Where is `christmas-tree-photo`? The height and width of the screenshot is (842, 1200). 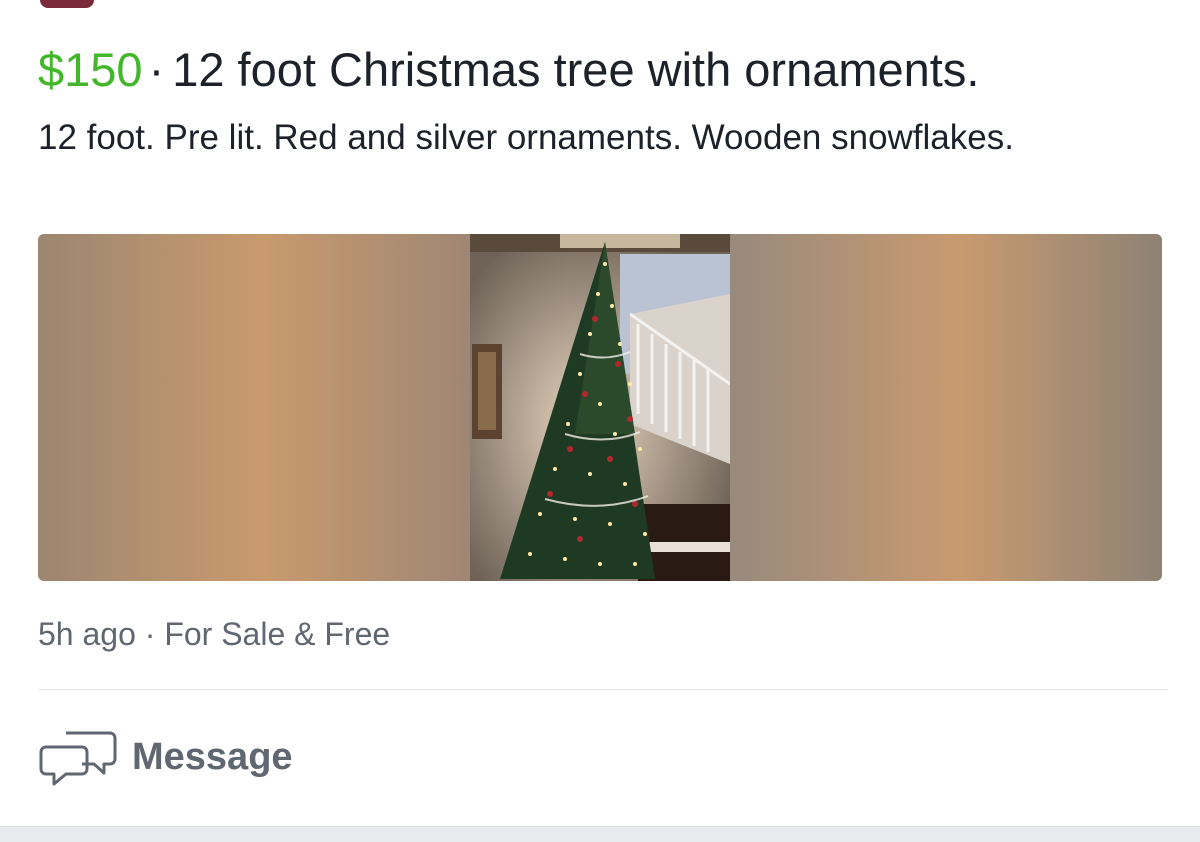
christmas-tree-photo is located at coordinates (600, 407).